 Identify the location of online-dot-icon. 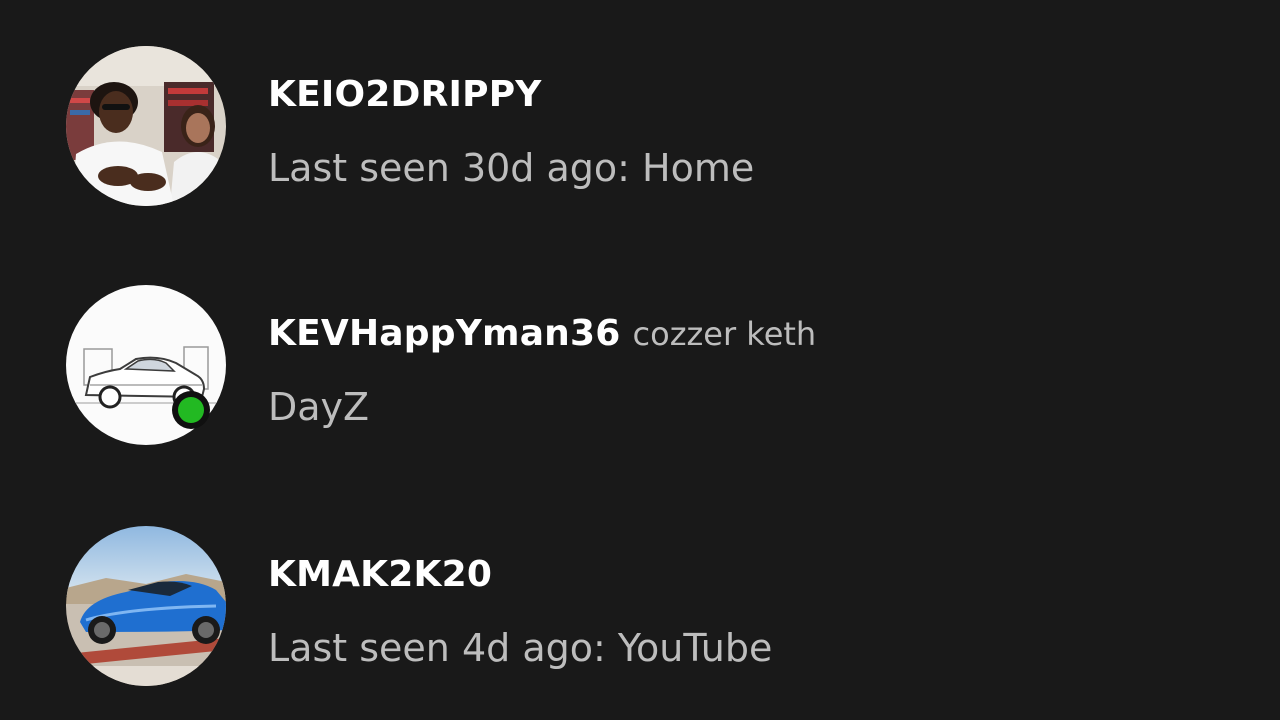
(191, 410).